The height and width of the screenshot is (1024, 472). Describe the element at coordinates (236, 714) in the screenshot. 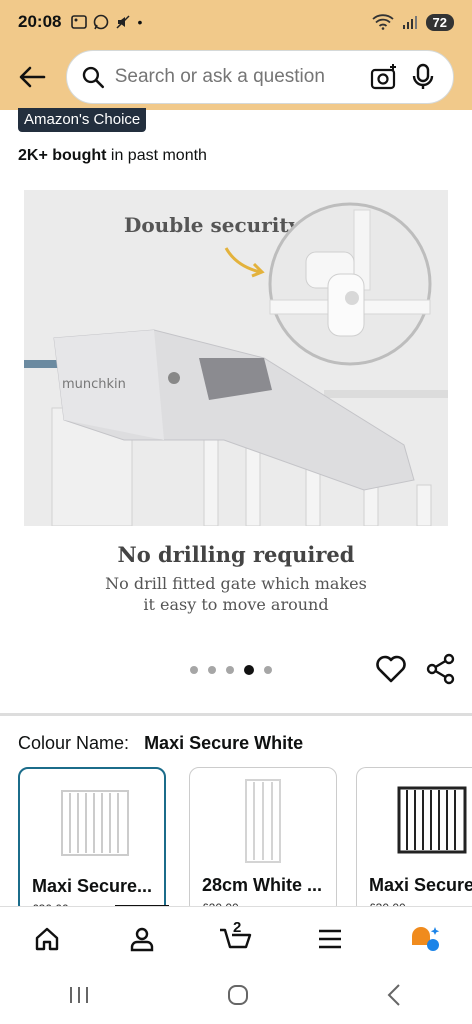

I see `section-divider` at that location.